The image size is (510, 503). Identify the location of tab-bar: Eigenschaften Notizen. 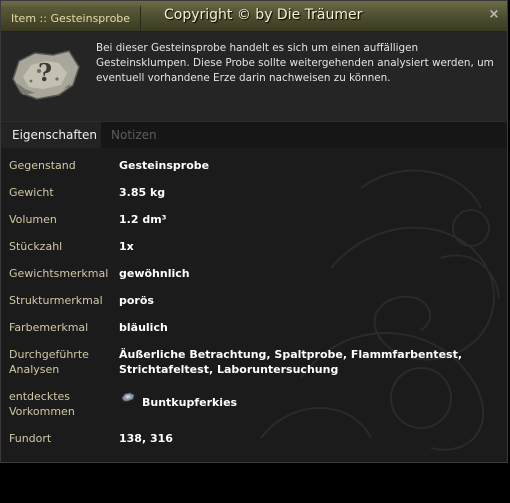
(254, 135).